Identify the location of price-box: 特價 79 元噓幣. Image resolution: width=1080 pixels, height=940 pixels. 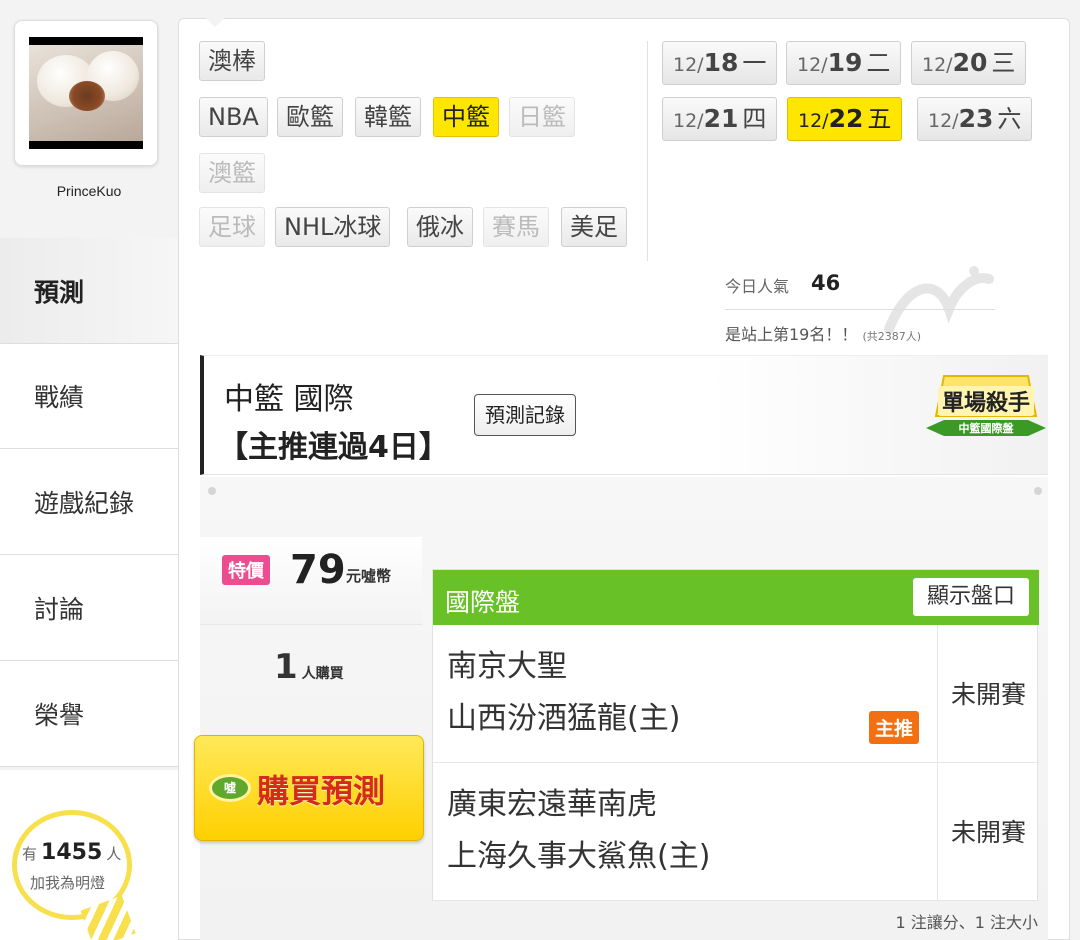
(311, 581).